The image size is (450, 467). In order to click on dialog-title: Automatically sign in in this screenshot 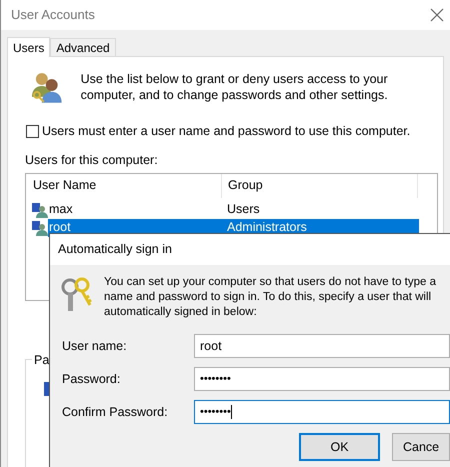, I will do `click(115, 249)`.